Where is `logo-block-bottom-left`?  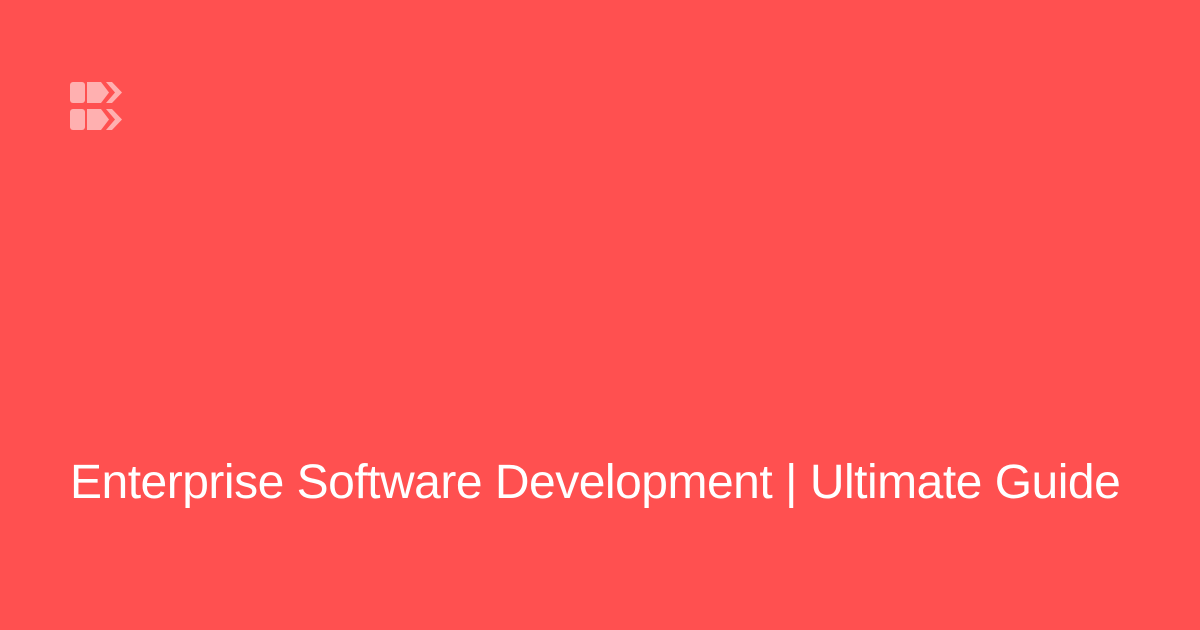
logo-block-bottom-left is located at coordinates (77, 119).